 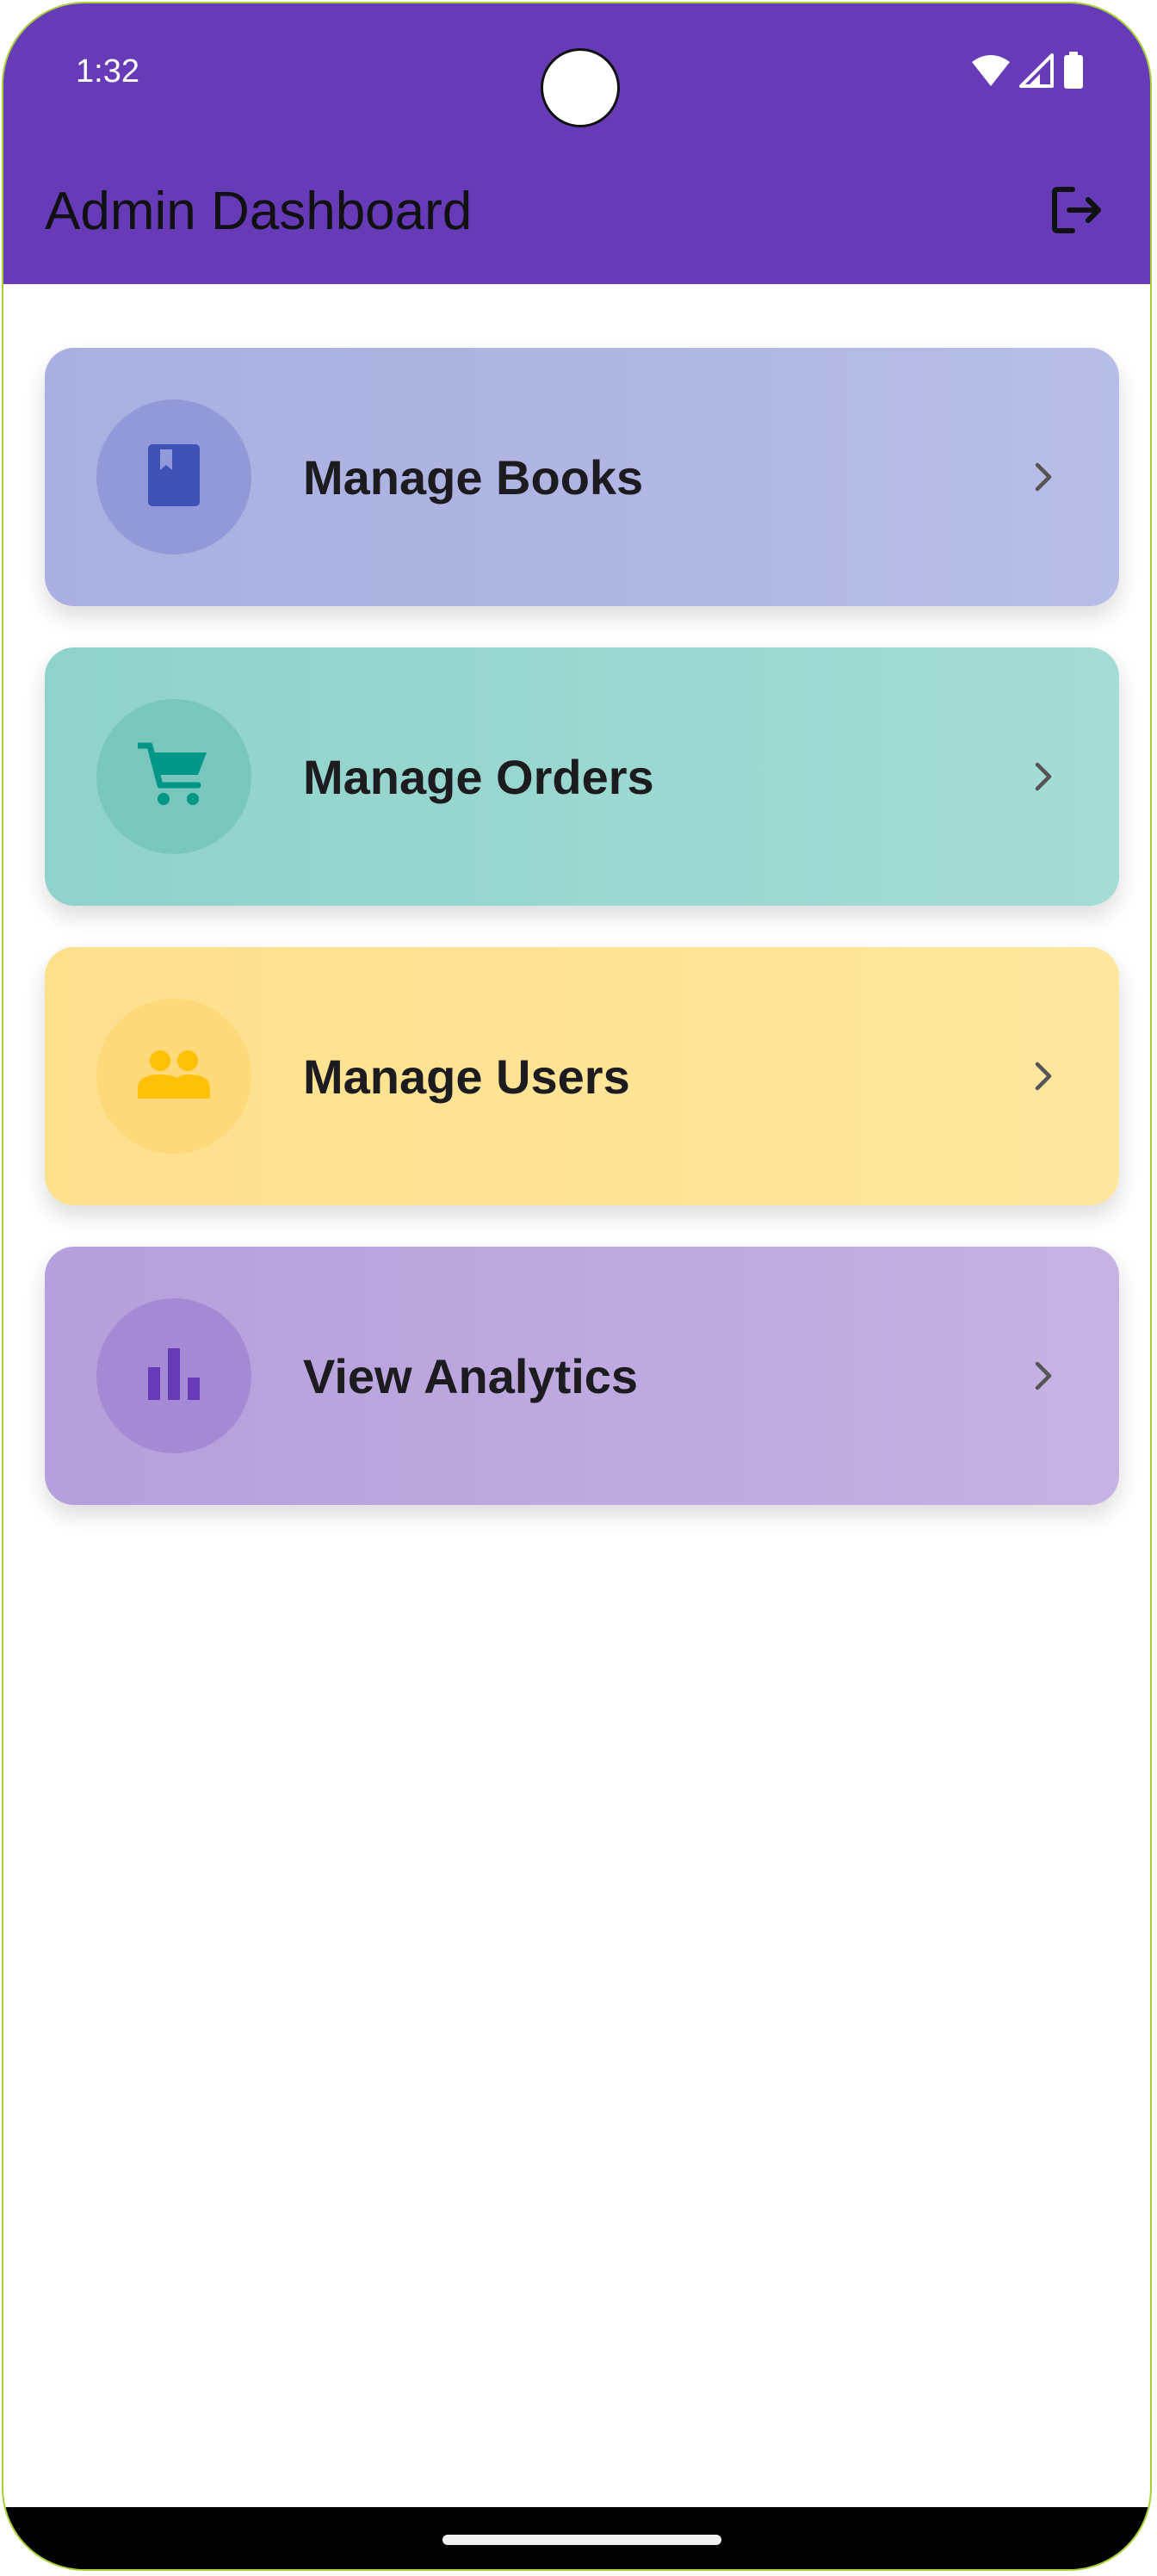 I want to click on system-navigation-bar, so click(x=577, y=2538).